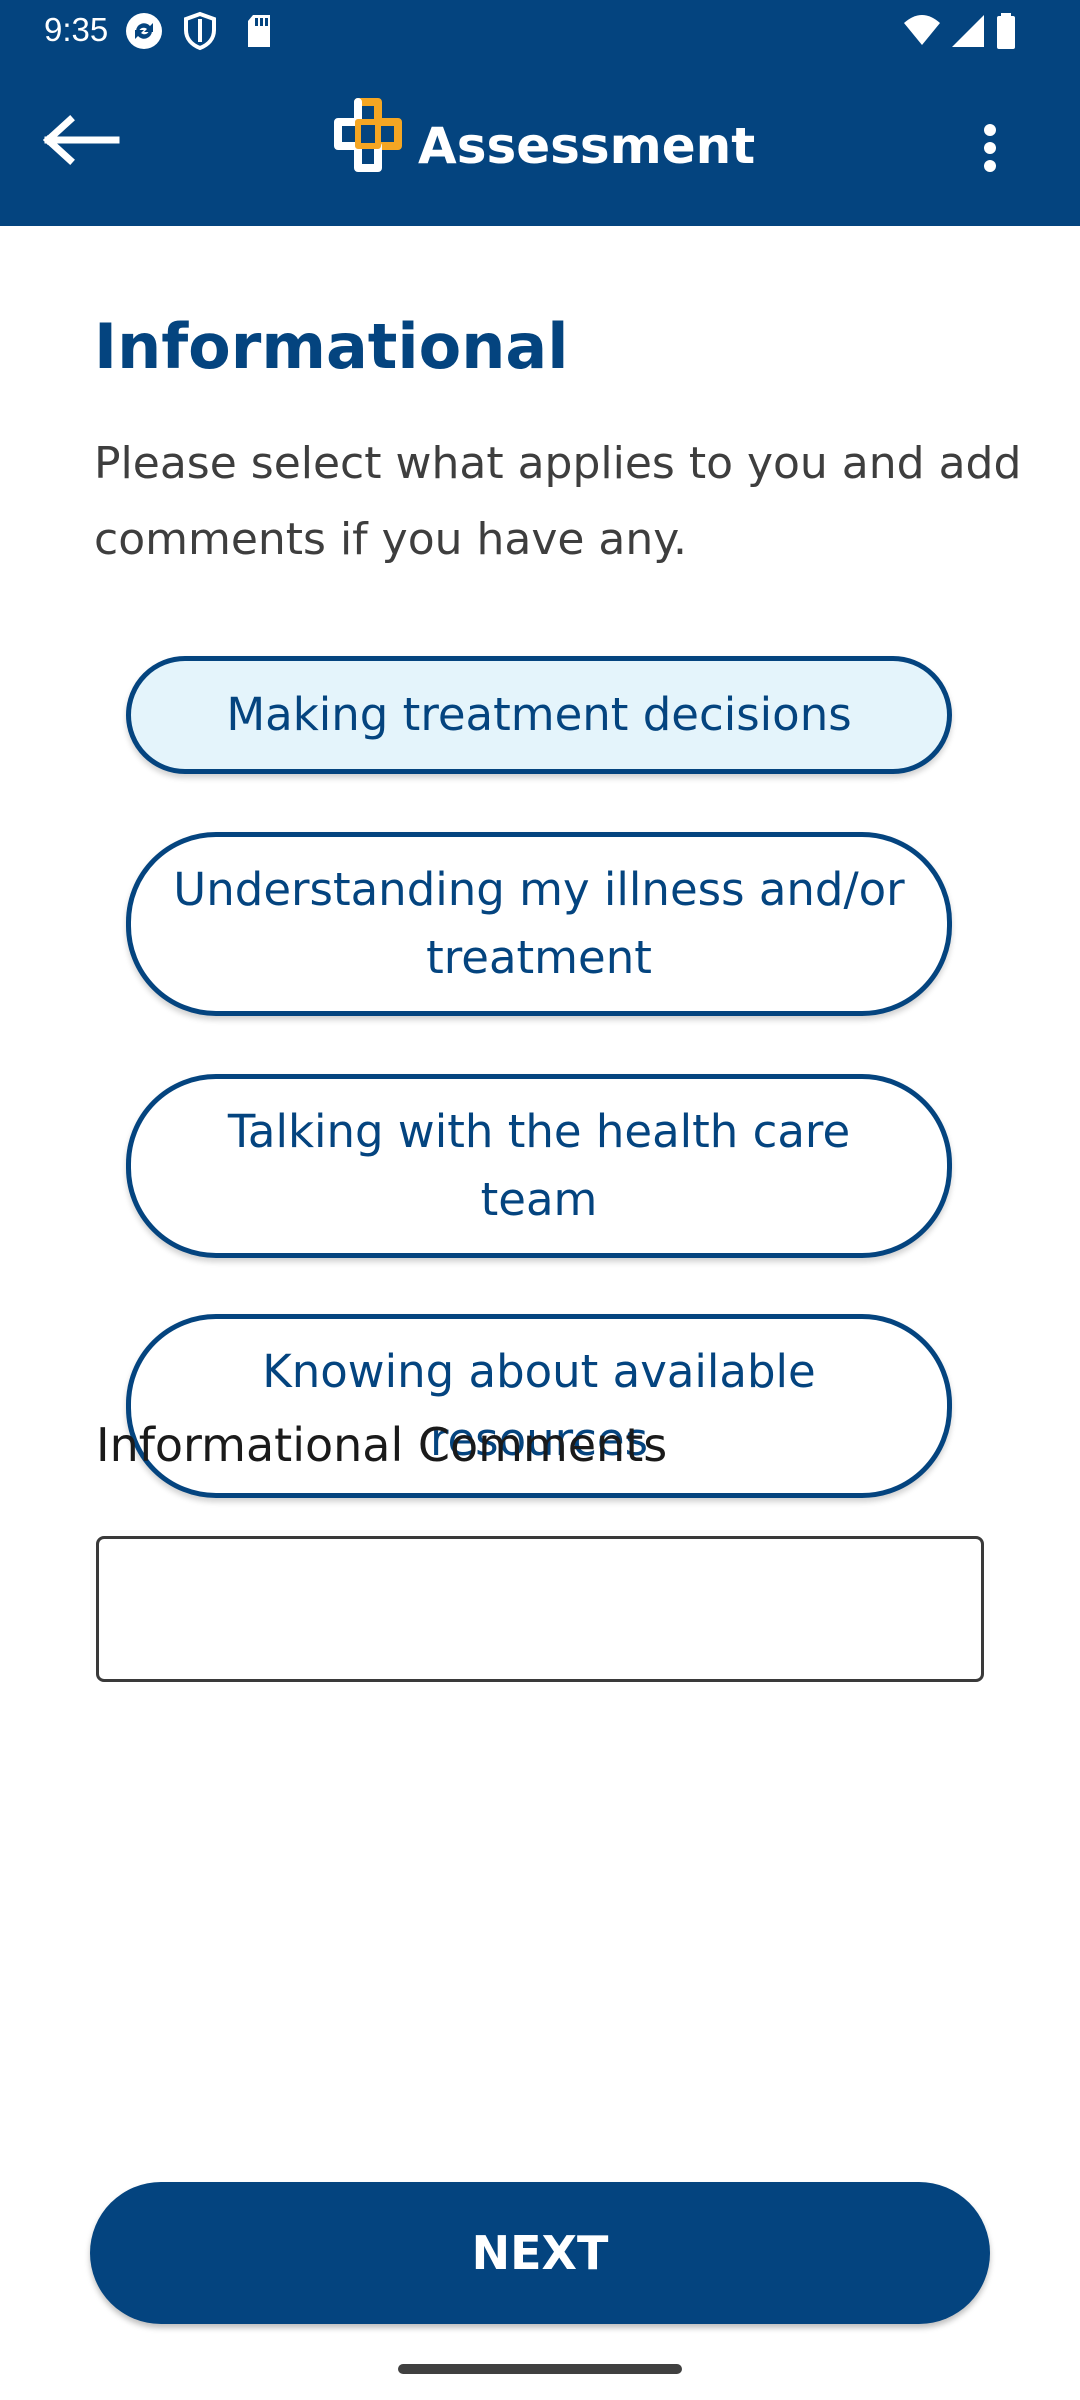 Image resolution: width=1080 pixels, height=2400 pixels. What do you see at coordinates (368, 135) in the screenshot?
I see `medical-cross-logo` at bounding box center [368, 135].